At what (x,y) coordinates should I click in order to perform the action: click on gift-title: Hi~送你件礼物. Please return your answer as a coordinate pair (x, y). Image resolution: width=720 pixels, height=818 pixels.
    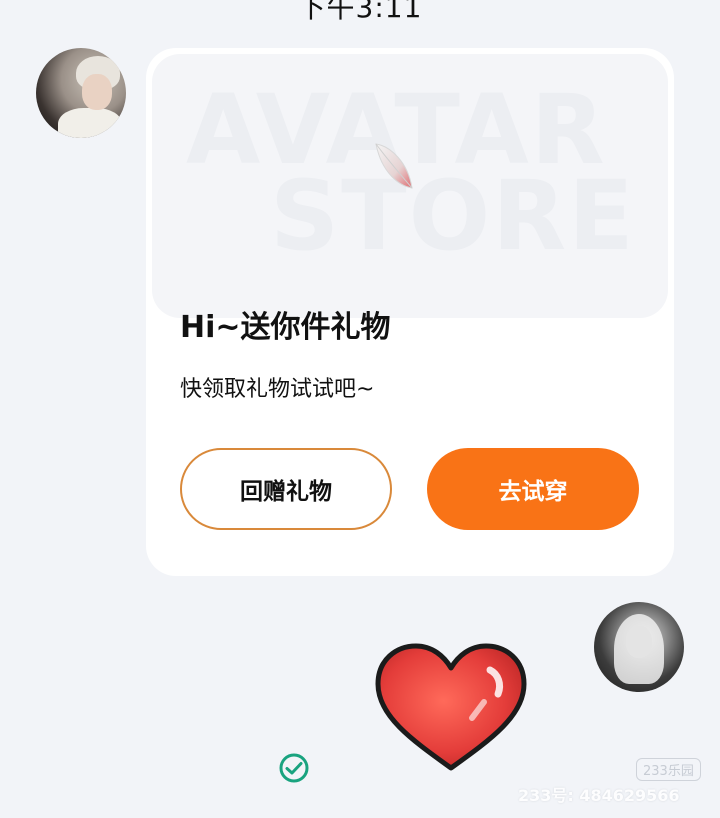
    Looking at the image, I should click on (285, 327).